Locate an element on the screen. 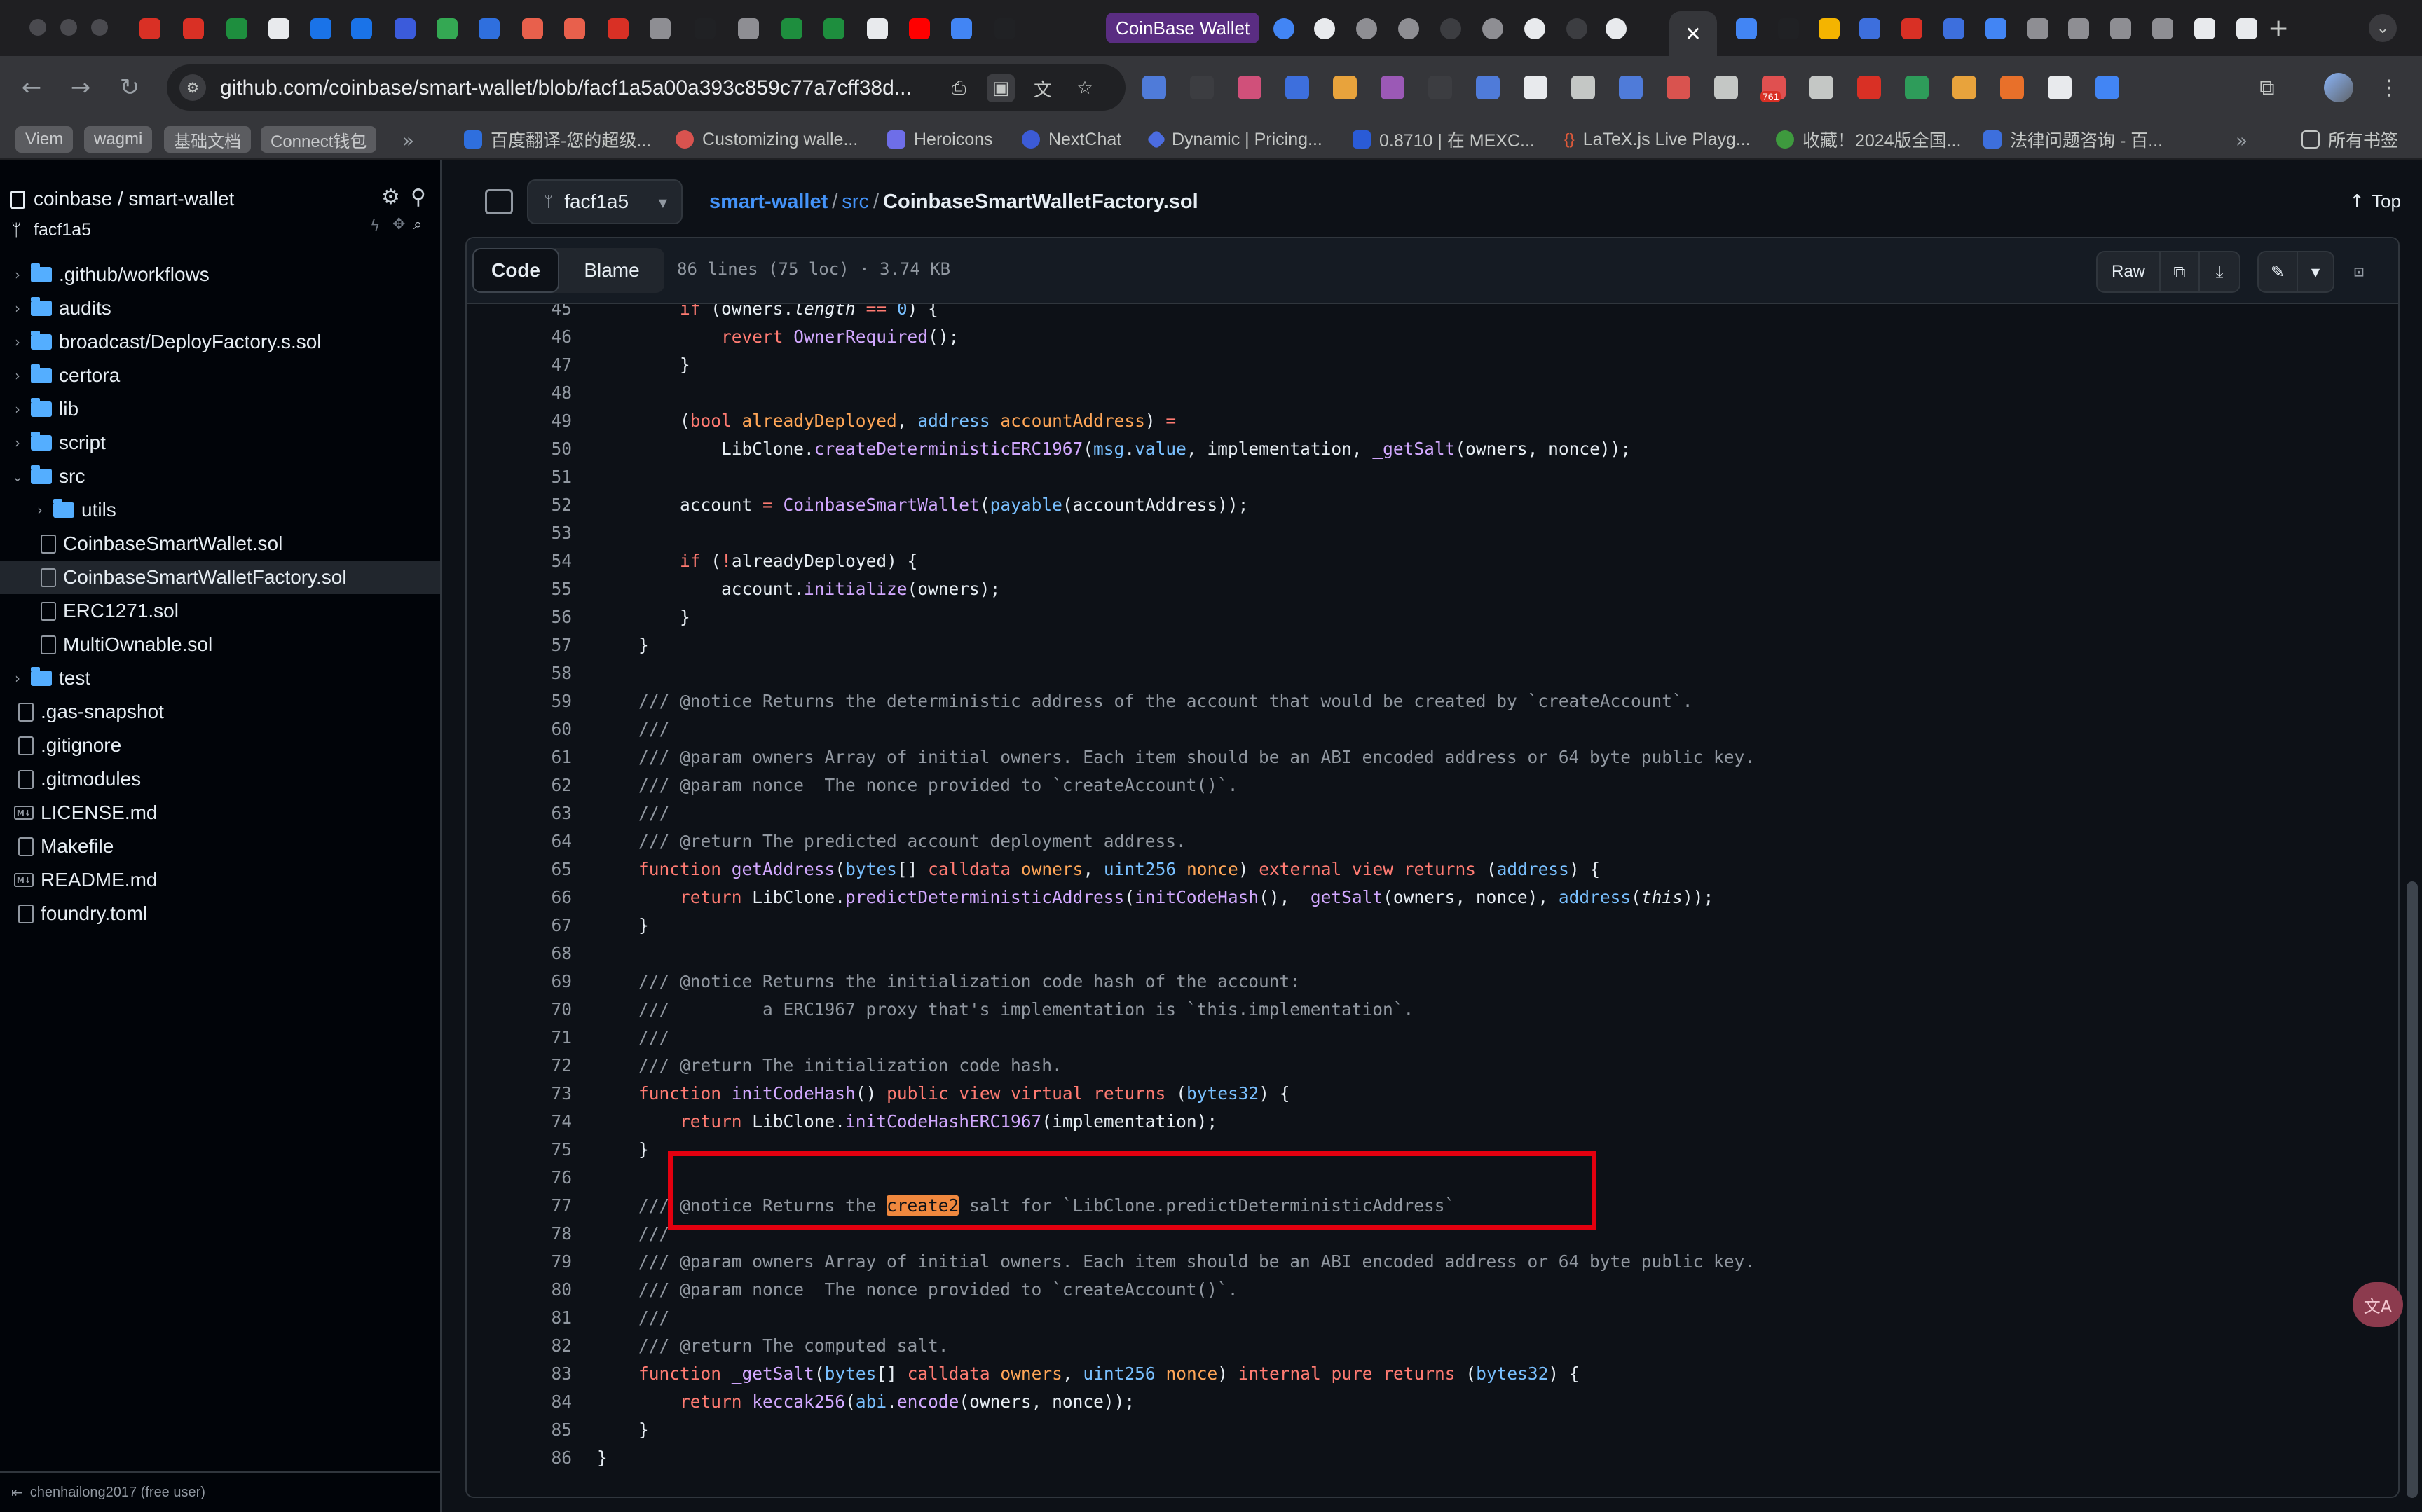 The width and height of the screenshot is (2422, 1512). line-number: 53 is located at coordinates (519, 533).